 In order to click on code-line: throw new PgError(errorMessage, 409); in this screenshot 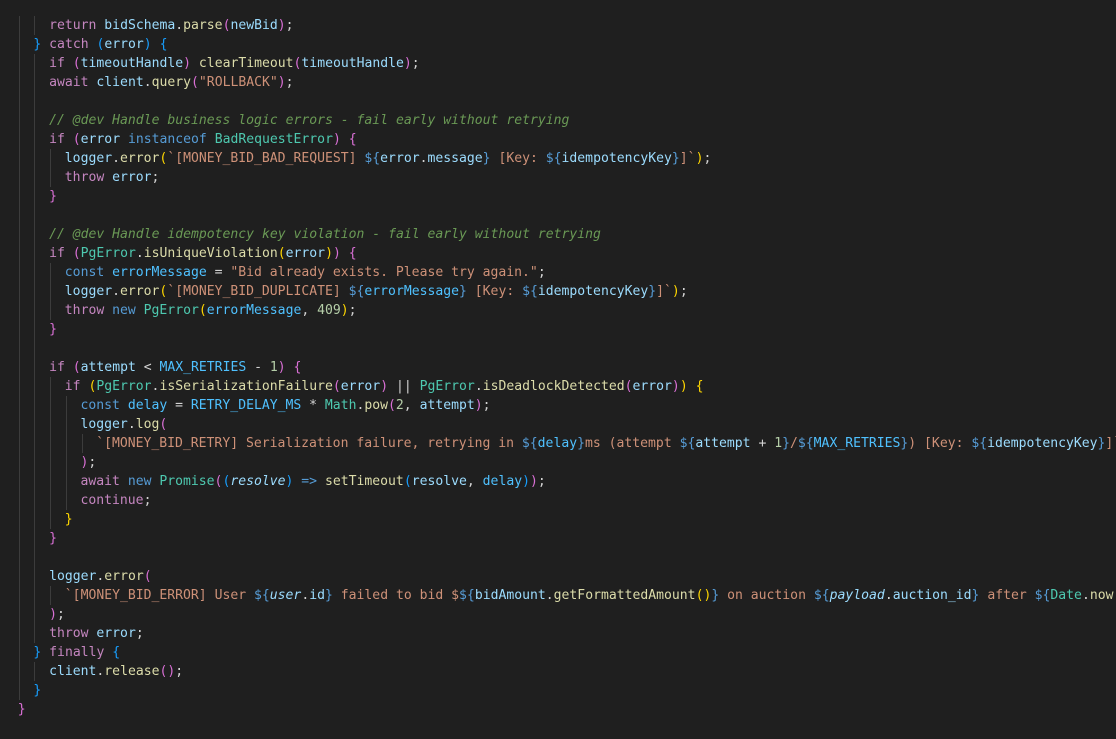, I will do `click(558, 310)`.